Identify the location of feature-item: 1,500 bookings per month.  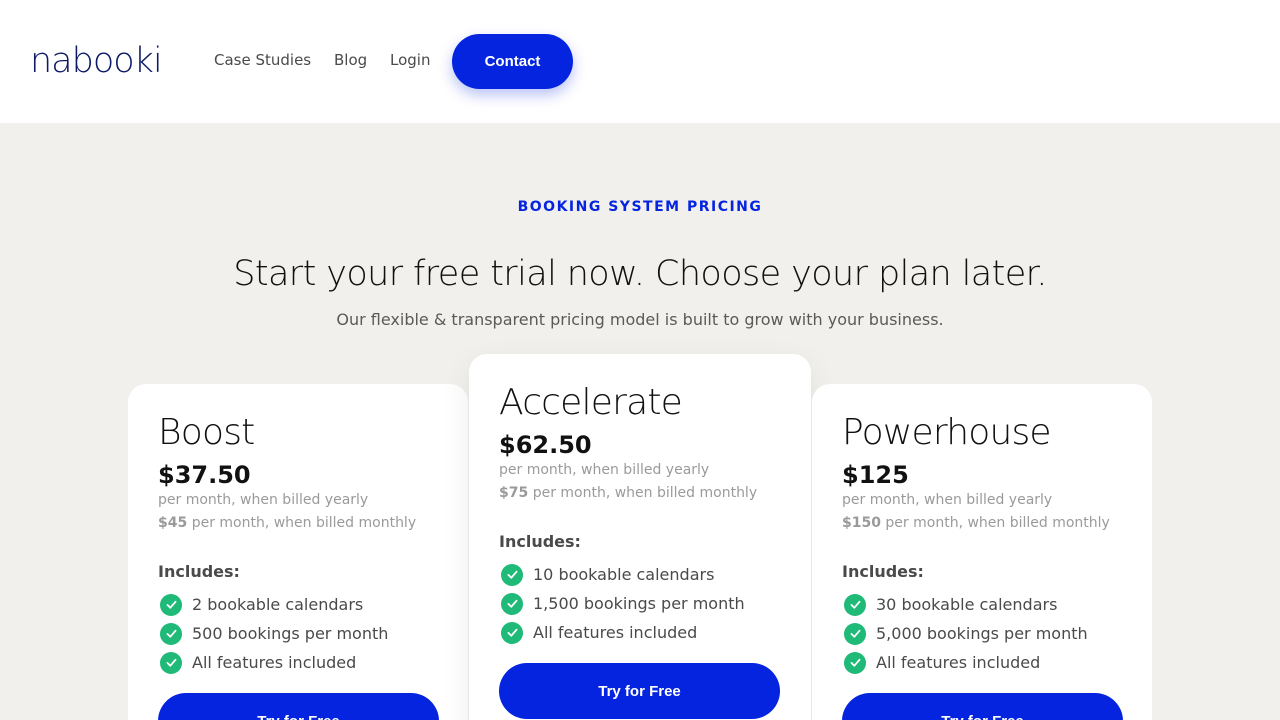
(622, 603).